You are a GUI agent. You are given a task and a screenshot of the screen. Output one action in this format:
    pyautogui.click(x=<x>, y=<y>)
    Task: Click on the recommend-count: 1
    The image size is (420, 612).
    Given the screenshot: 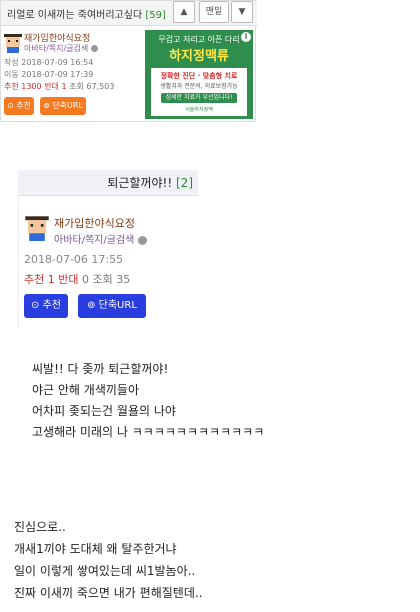 What is the action you would take?
    pyautogui.click(x=51, y=279)
    